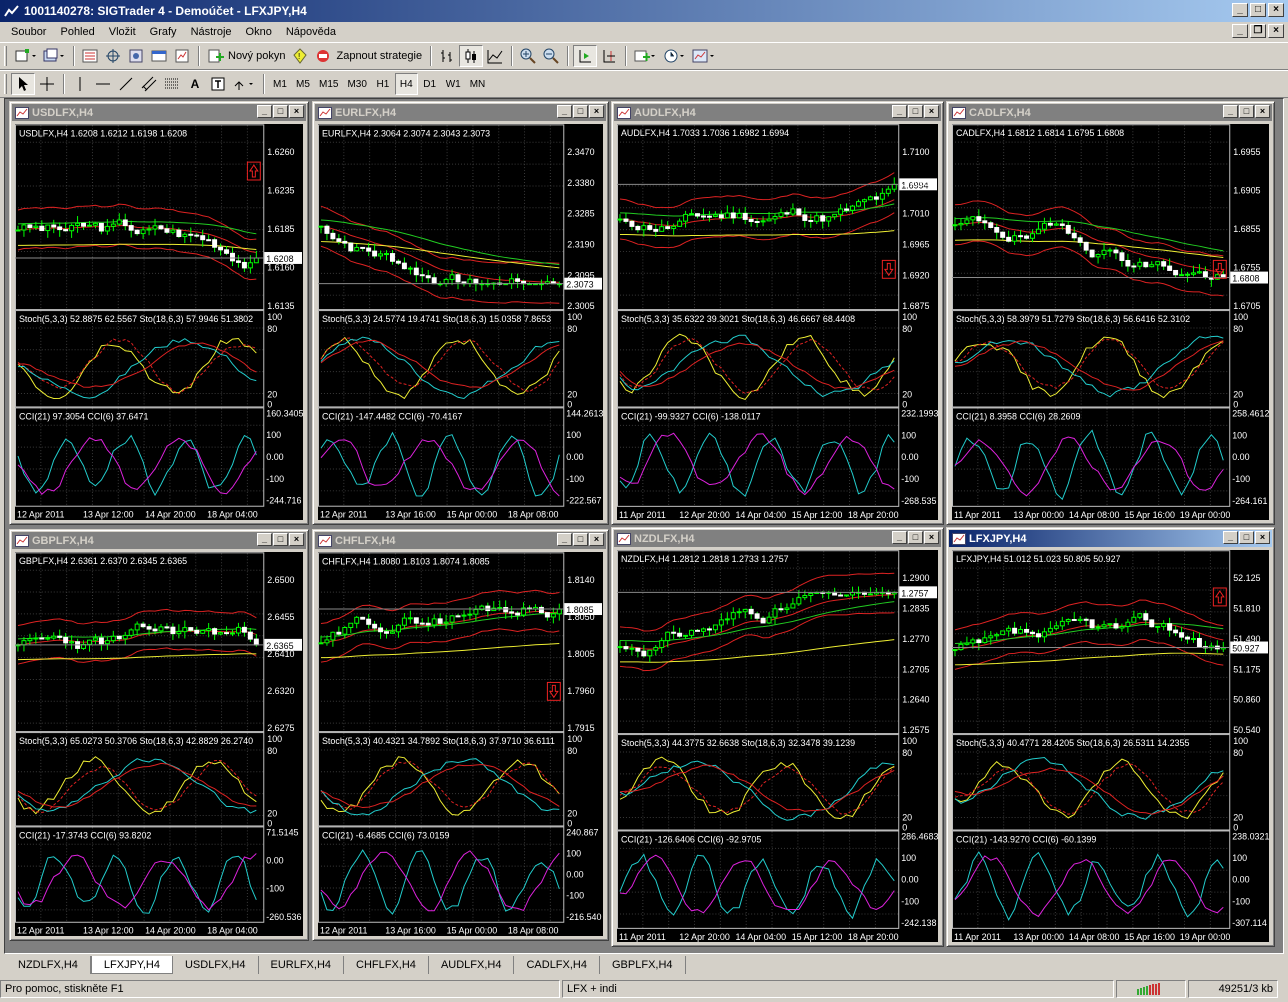 This screenshot has height=1002, width=1288. What do you see at coordinates (246, 56) in the screenshot?
I see `new-order-button: Nový pokyn` at bounding box center [246, 56].